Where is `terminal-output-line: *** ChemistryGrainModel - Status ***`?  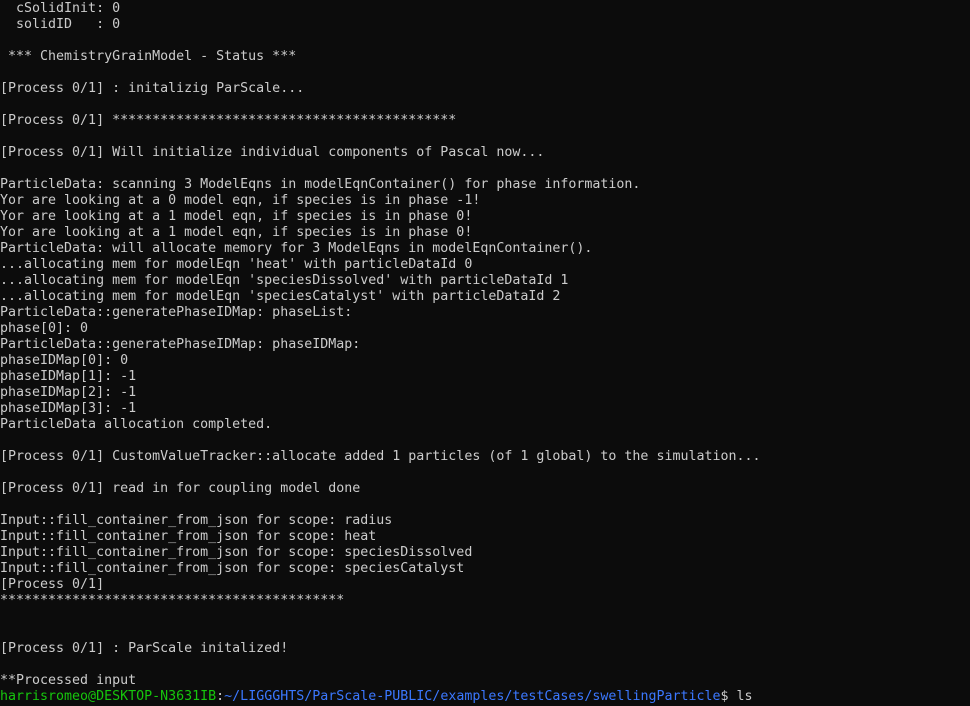 terminal-output-line: *** ChemistryGrainModel - Status *** is located at coordinates (148, 56).